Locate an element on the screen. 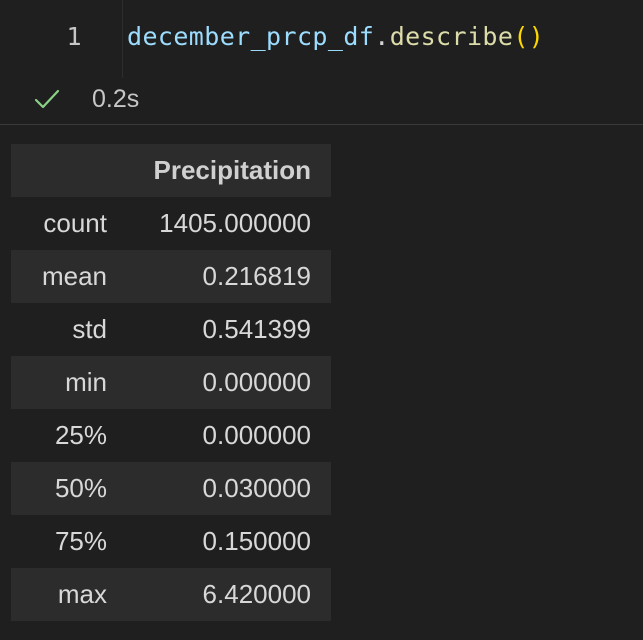 The height and width of the screenshot is (640, 643). row-index: std is located at coordinates (89, 329).